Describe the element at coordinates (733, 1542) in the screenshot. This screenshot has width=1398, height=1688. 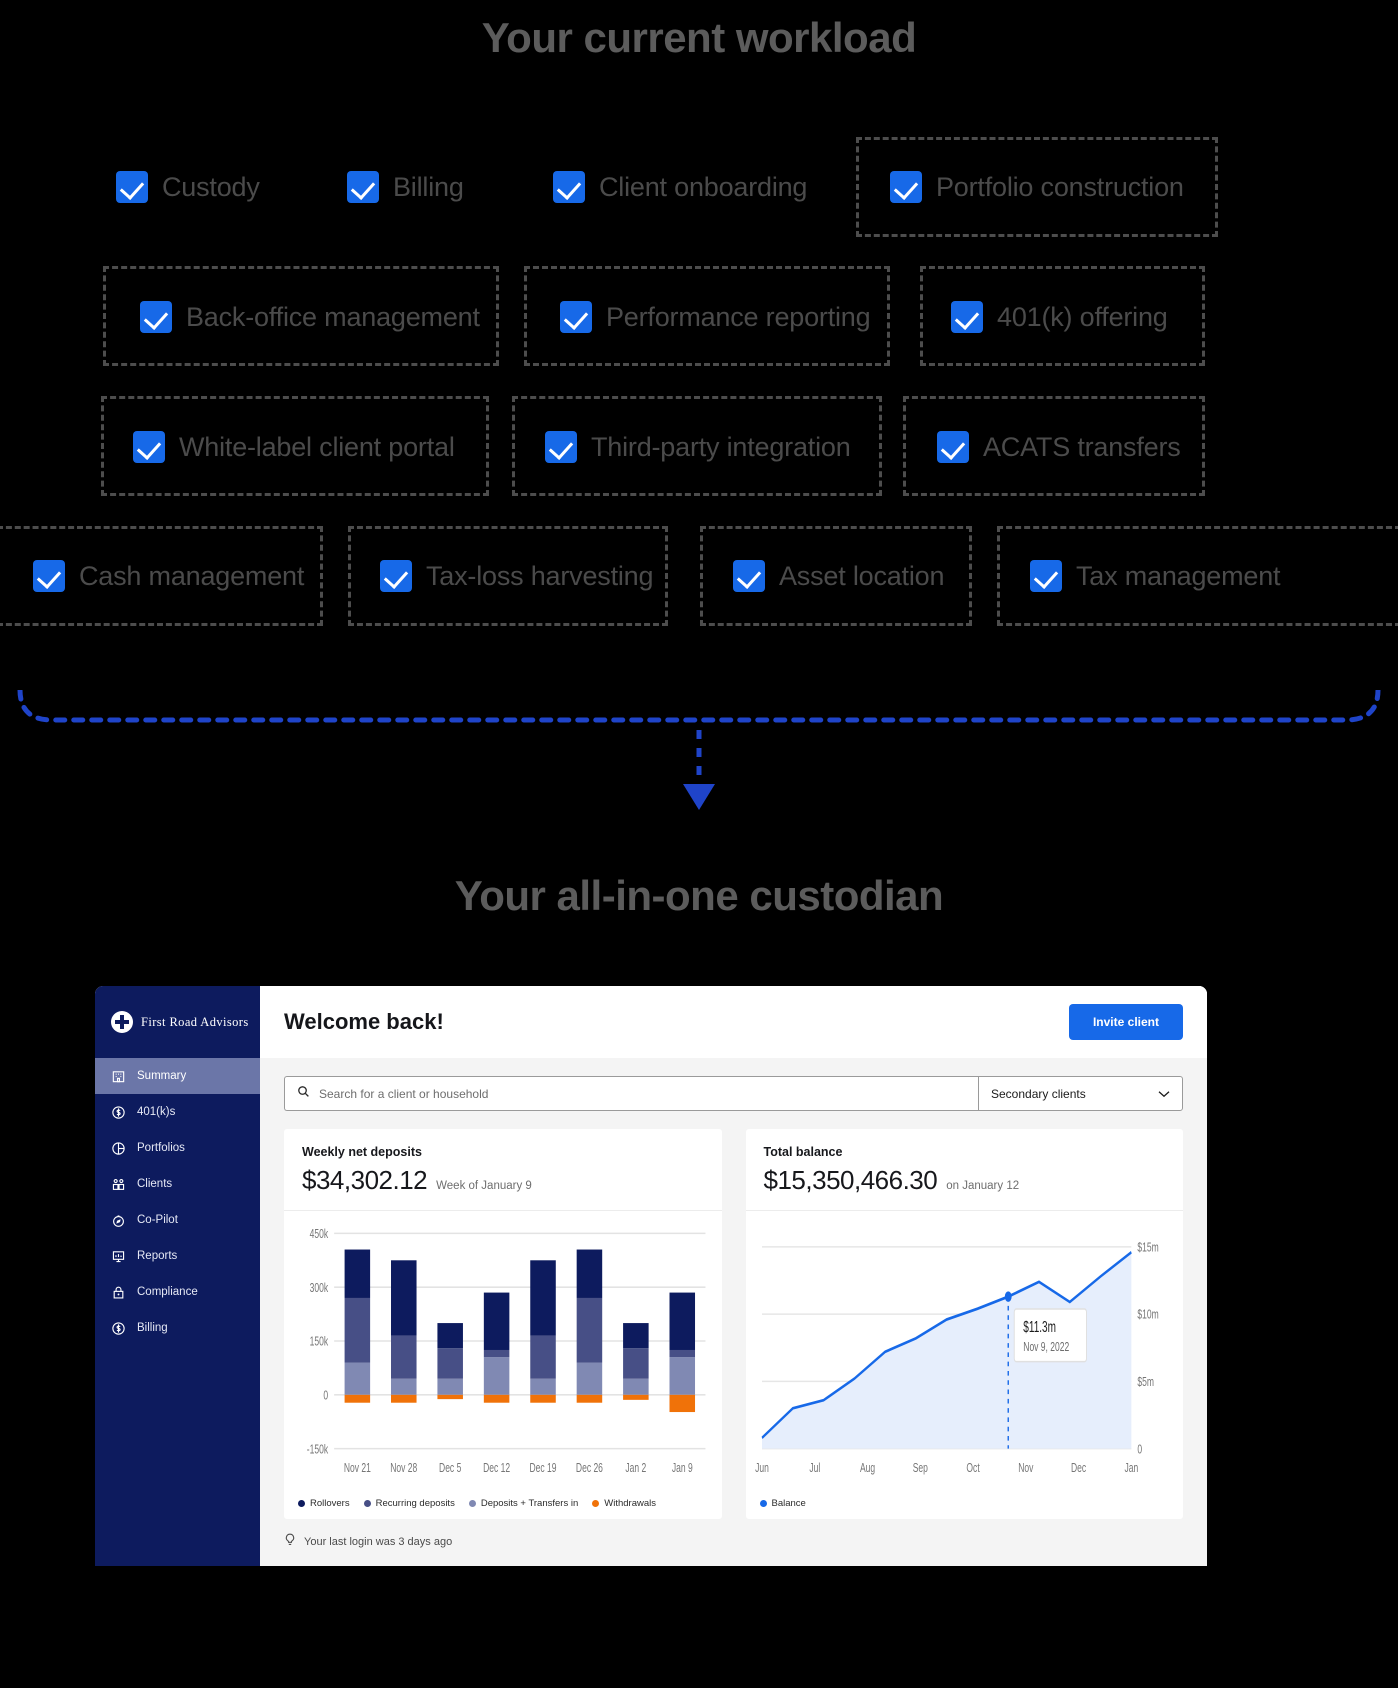
I see `last-login-note: Your last login was 3 days ago` at that location.